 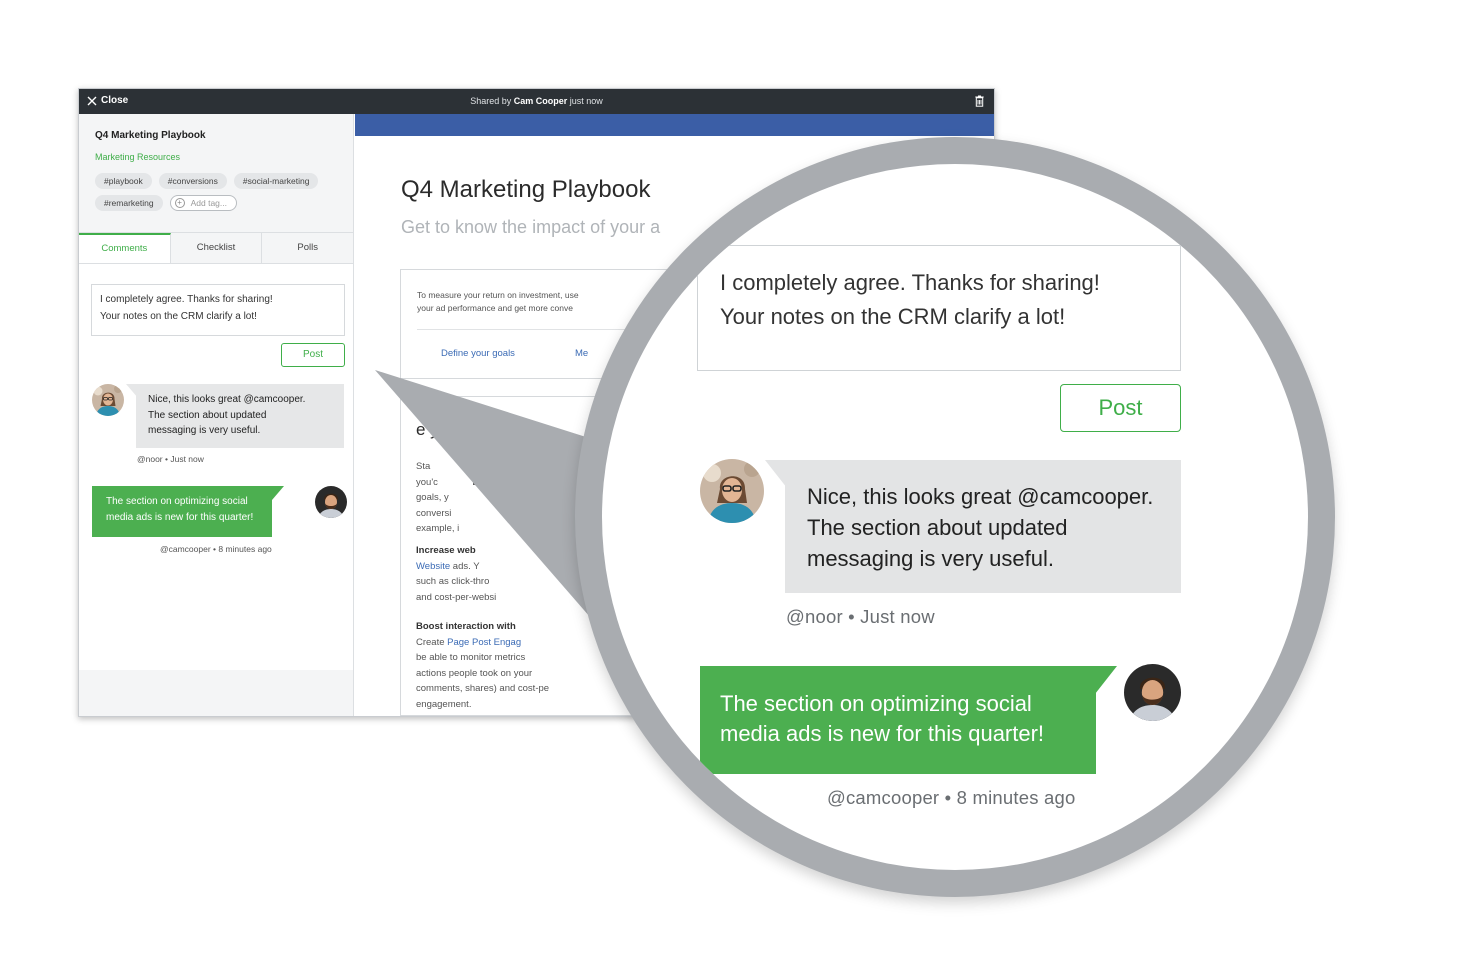 I want to click on tab-comments: Comments, so click(x=125, y=248).